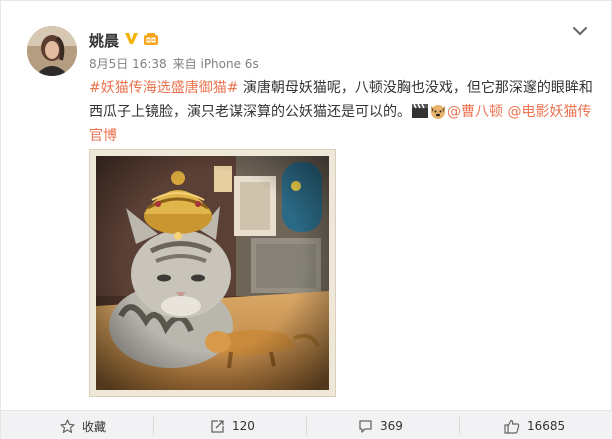 The image size is (612, 439). What do you see at coordinates (67, 425) in the screenshot?
I see `star-icon` at bounding box center [67, 425].